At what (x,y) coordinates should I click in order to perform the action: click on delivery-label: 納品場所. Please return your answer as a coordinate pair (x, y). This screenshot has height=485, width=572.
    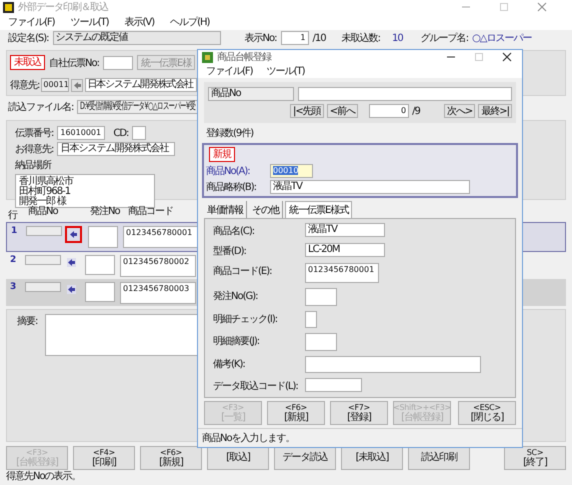
    Looking at the image, I should click on (33, 165).